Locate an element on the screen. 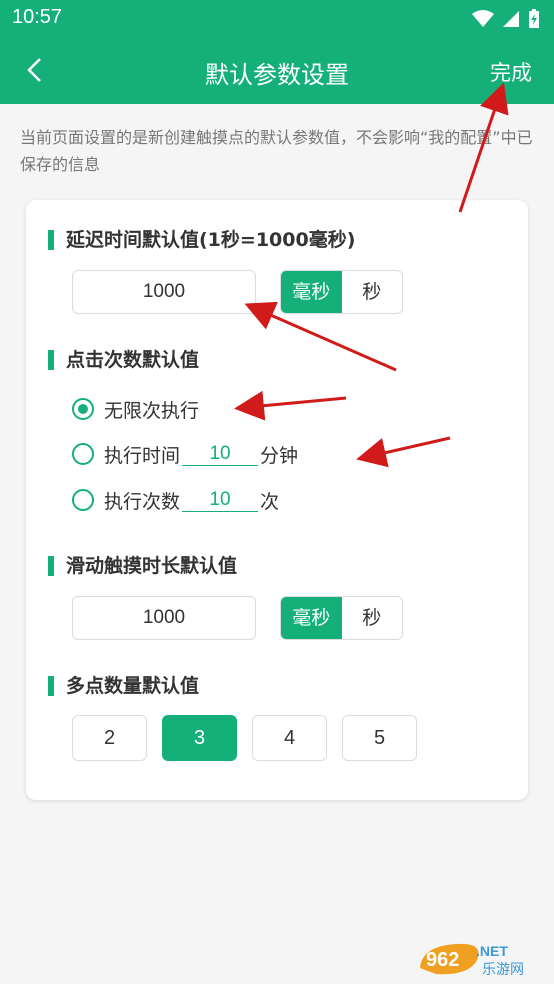 The width and height of the screenshot is (554, 984). app-bar: 默认参数设置 完成 is located at coordinates (277, 71).